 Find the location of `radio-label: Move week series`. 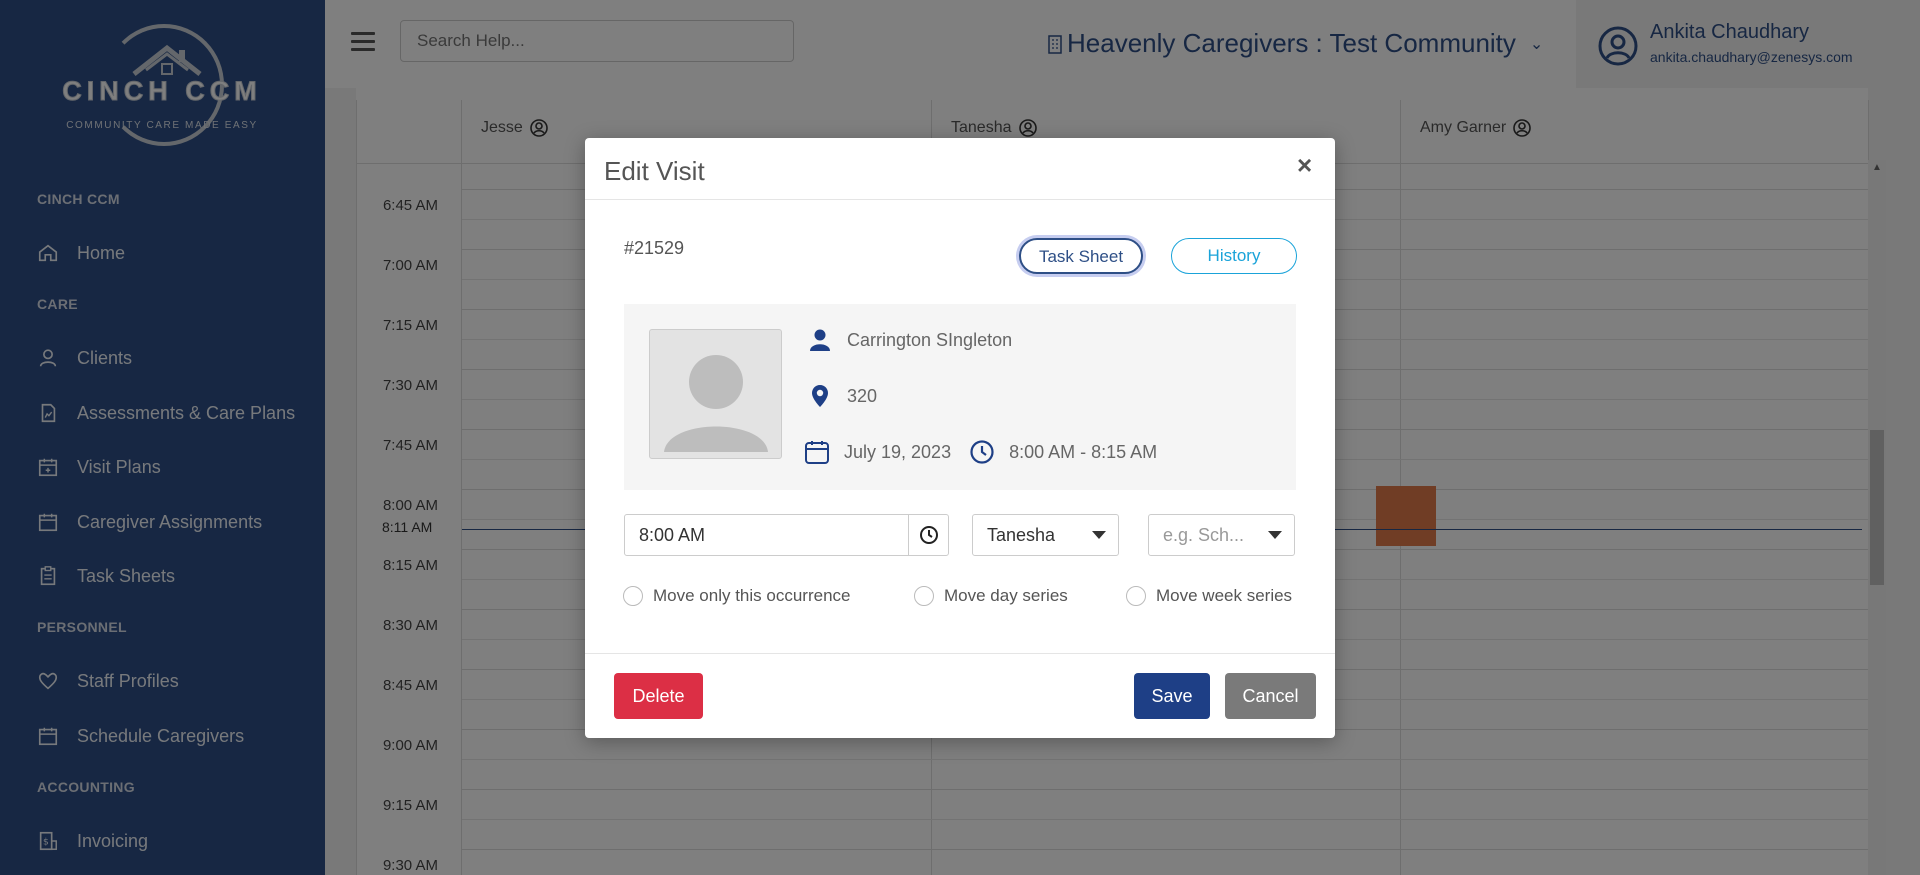

radio-label: Move week series is located at coordinates (1224, 595).